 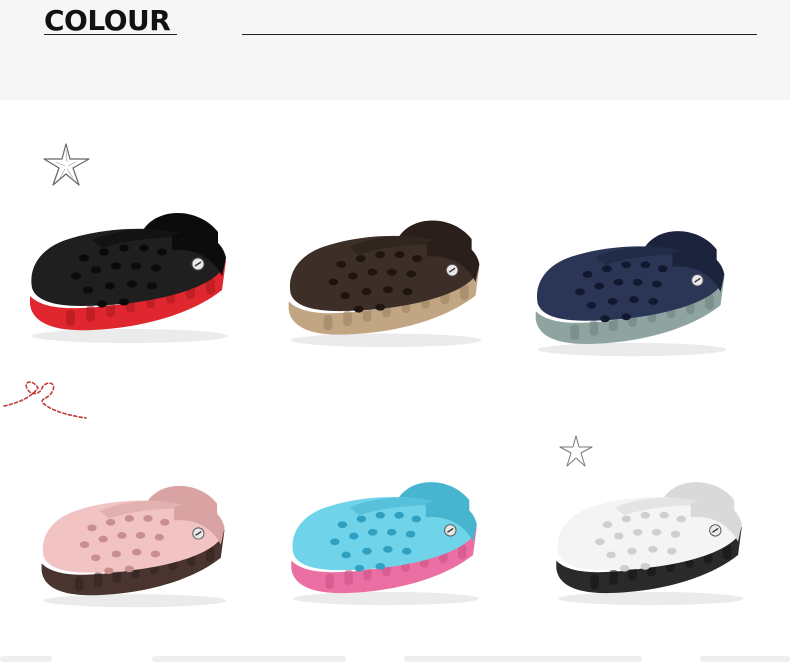 I want to click on page-title: COLOUR, so click(x=107, y=20).